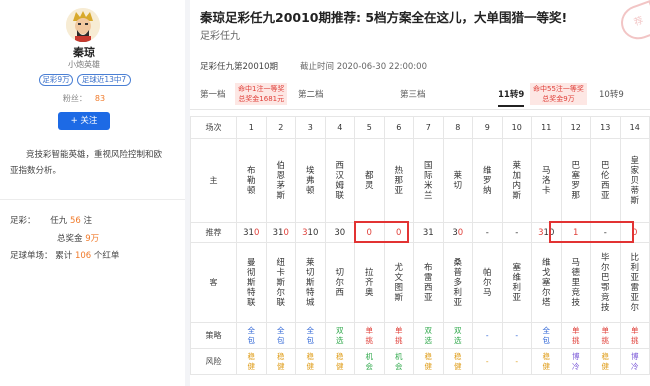  Describe the element at coordinates (280, 180) in the screenshot. I see `home-team: 伯恩茅斯` at that location.